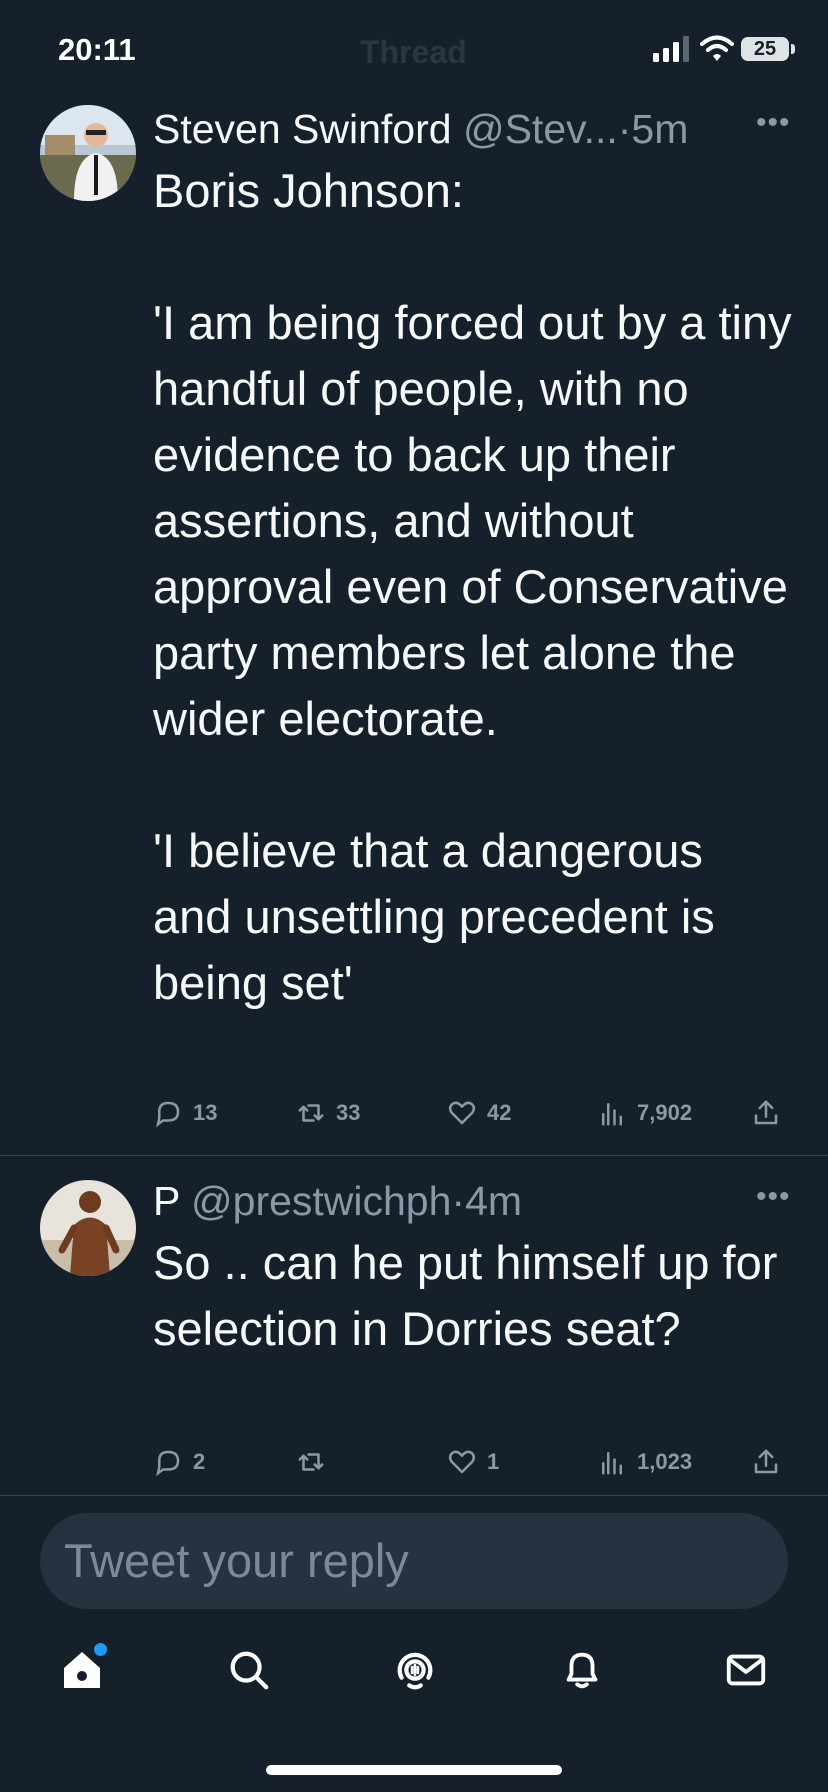 This screenshot has width=828, height=1792. I want to click on notifications-icon, so click(582, 1670).